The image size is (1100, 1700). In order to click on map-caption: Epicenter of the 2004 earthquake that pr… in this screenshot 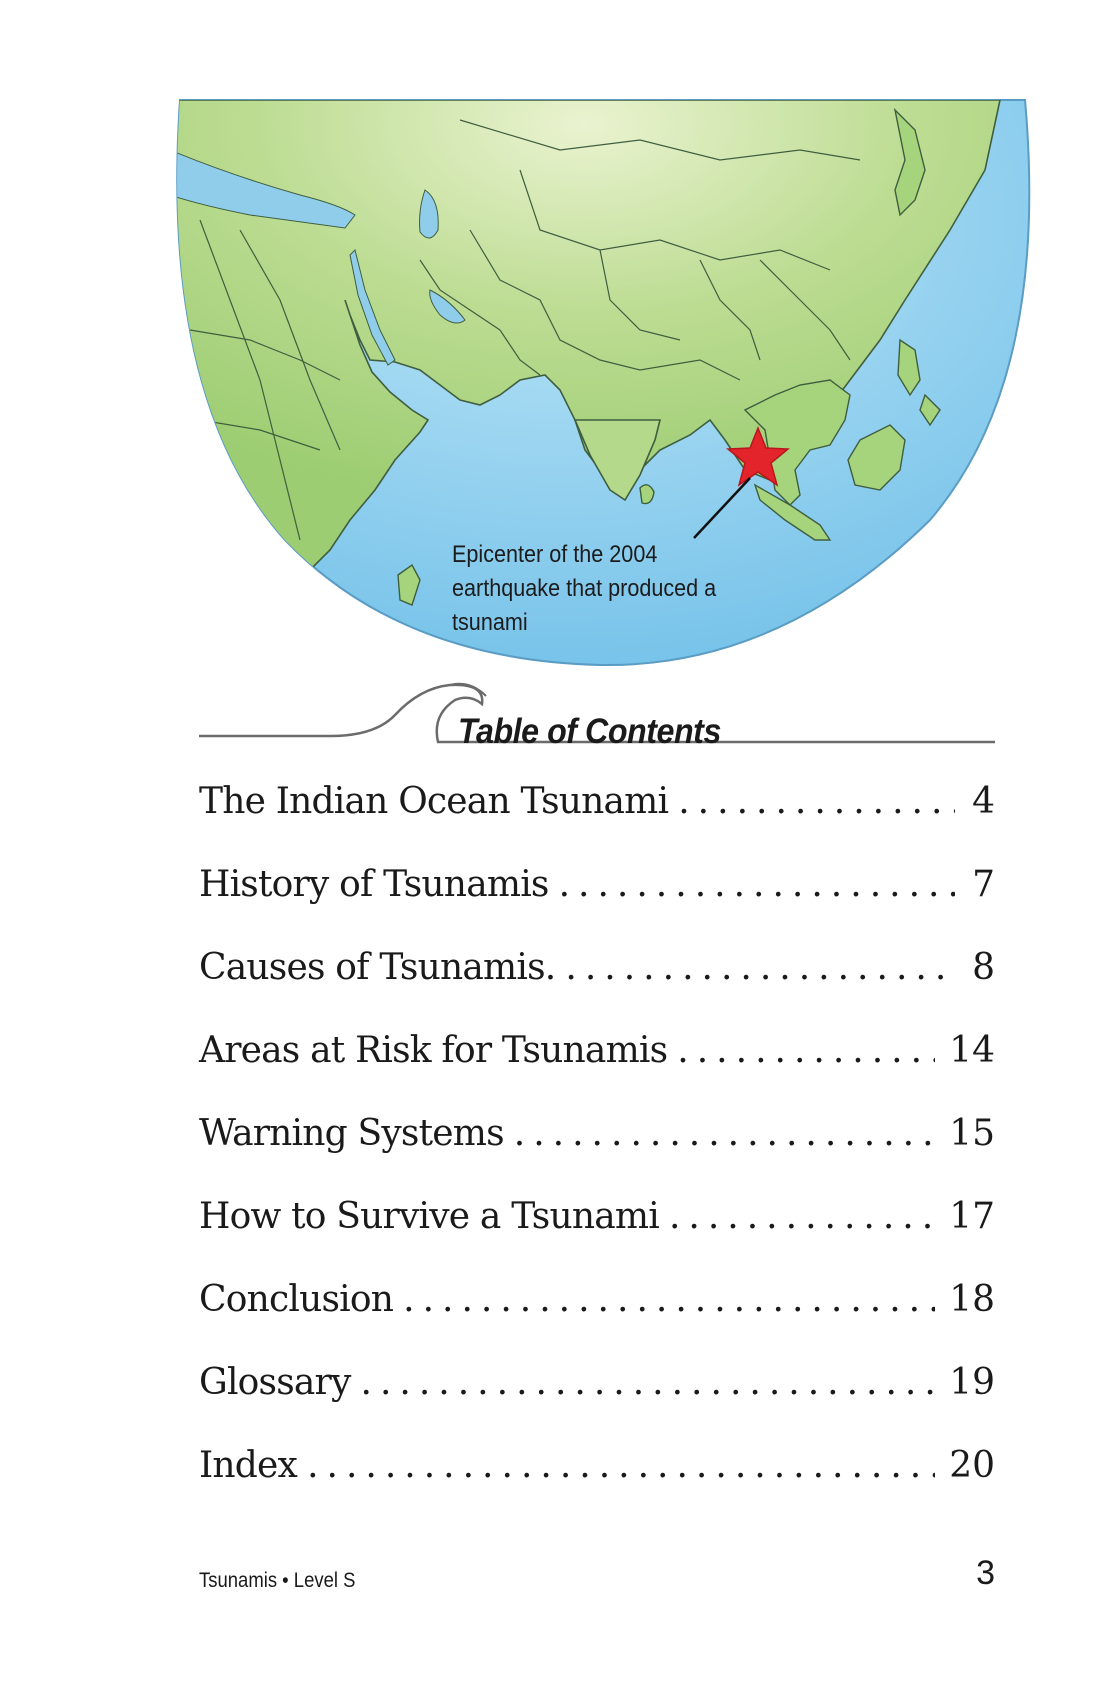, I will do `click(584, 588)`.